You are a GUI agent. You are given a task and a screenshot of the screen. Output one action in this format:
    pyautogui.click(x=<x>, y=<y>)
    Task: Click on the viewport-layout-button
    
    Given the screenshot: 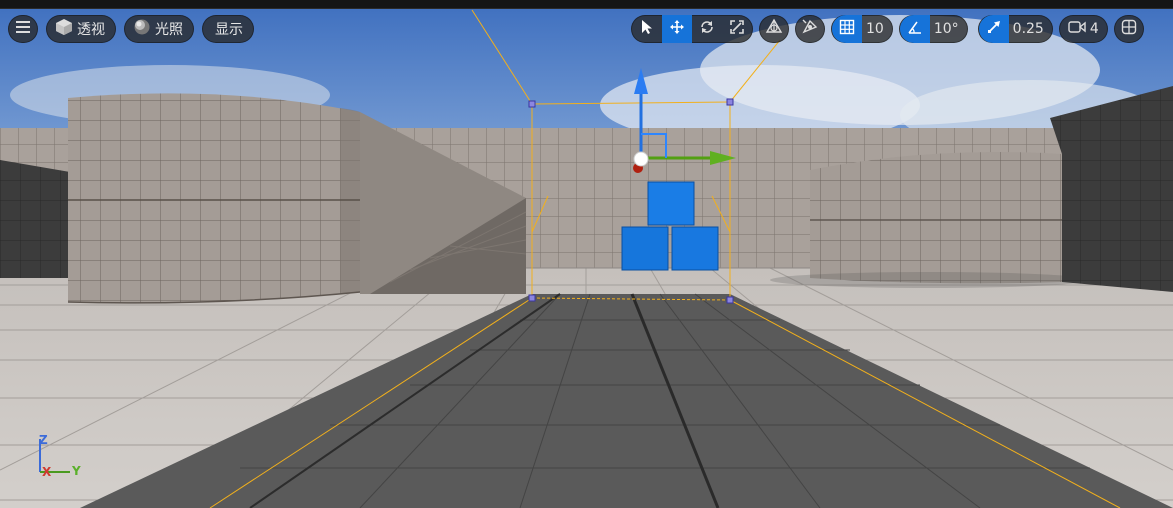 What is the action you would take?
    pyautogui.click(x=1128, y=29)
    